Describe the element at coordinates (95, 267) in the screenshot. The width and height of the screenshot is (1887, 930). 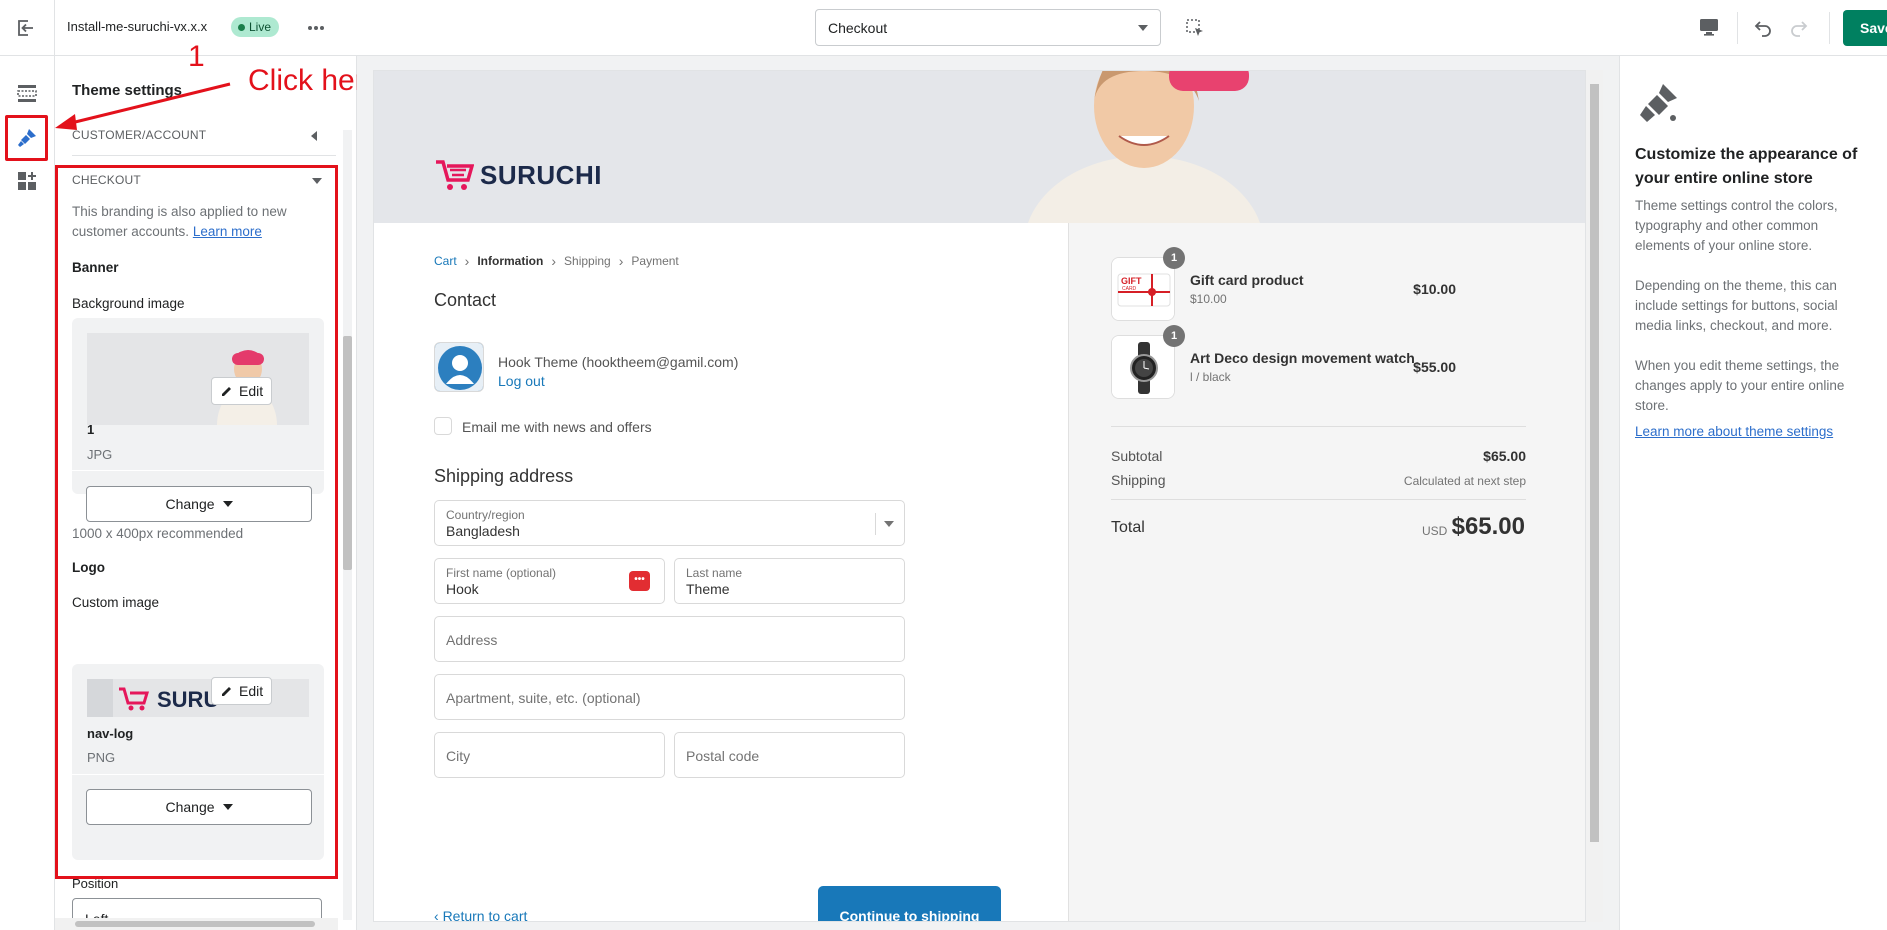
I see `banner-heading: Banner` at that location.